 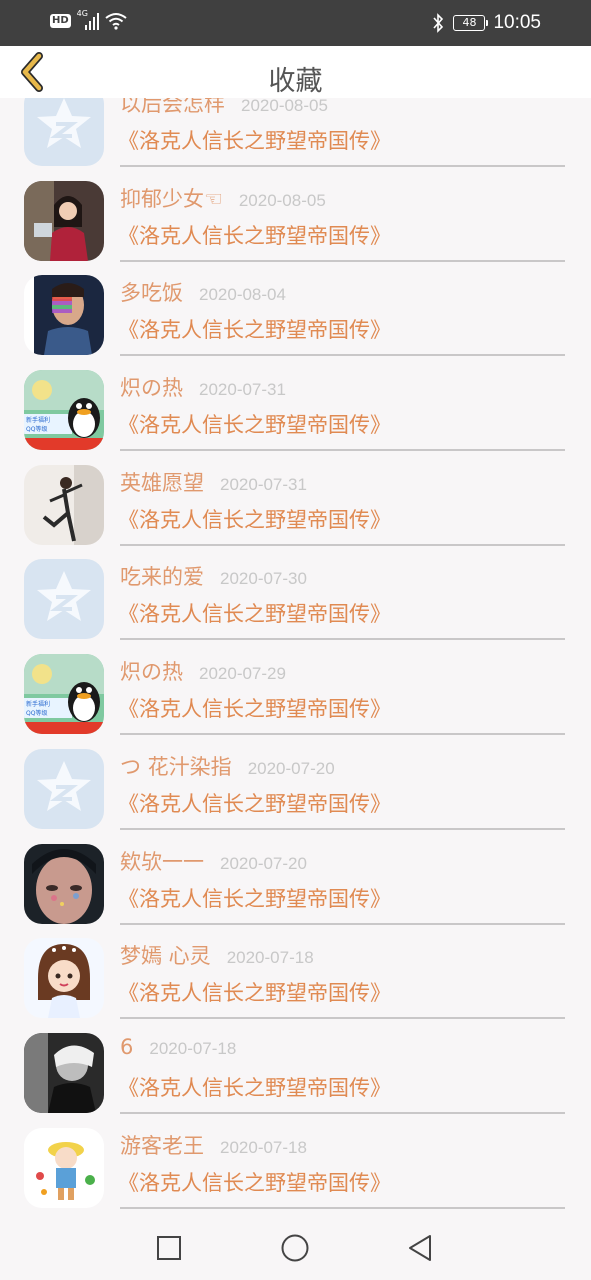 I want to click on list-item: 多吃饭 2020-08-04 《洛克人信长之野望帝国传》, so click(x=295, y=310).